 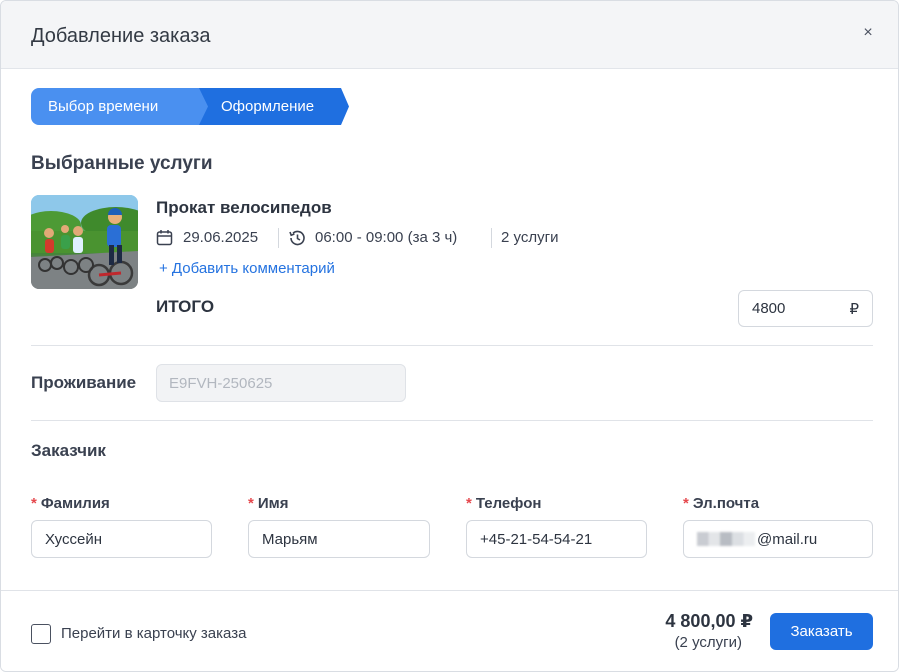 What do you see at coordinates (504, 503) in the screenshot?
I see `phone-label: * Телефон` at bounding box center [504, 503].